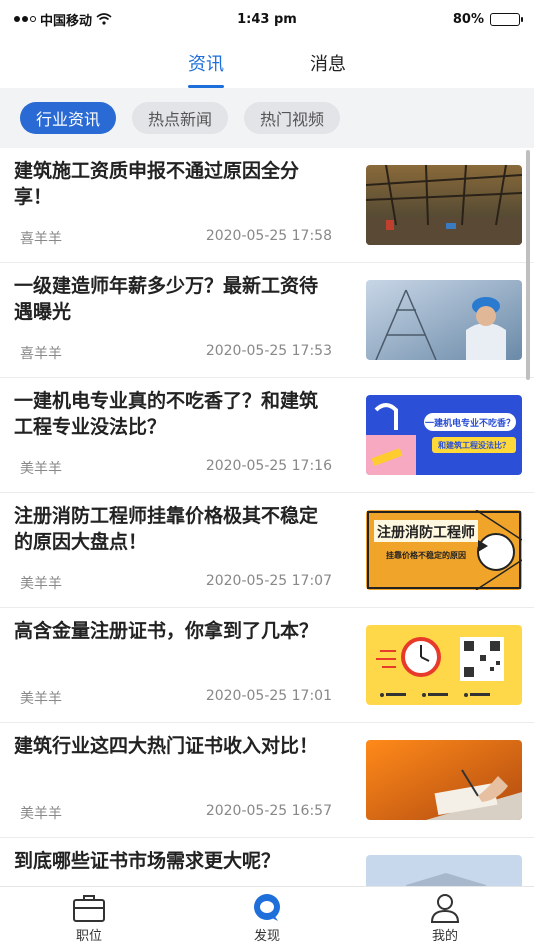 This screenshot has width=534, height=950. Describe the element at coordinates (267, 907) in the screenshot. I see `discover-icon` at that location.